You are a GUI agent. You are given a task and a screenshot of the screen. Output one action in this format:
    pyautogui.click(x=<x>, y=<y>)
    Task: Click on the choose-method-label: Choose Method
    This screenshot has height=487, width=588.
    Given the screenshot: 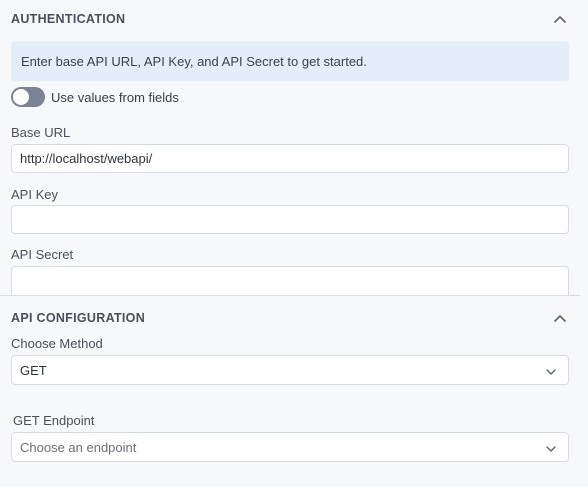 What is the action you would take?
    pyautogui.click(x=57, y=343)
    